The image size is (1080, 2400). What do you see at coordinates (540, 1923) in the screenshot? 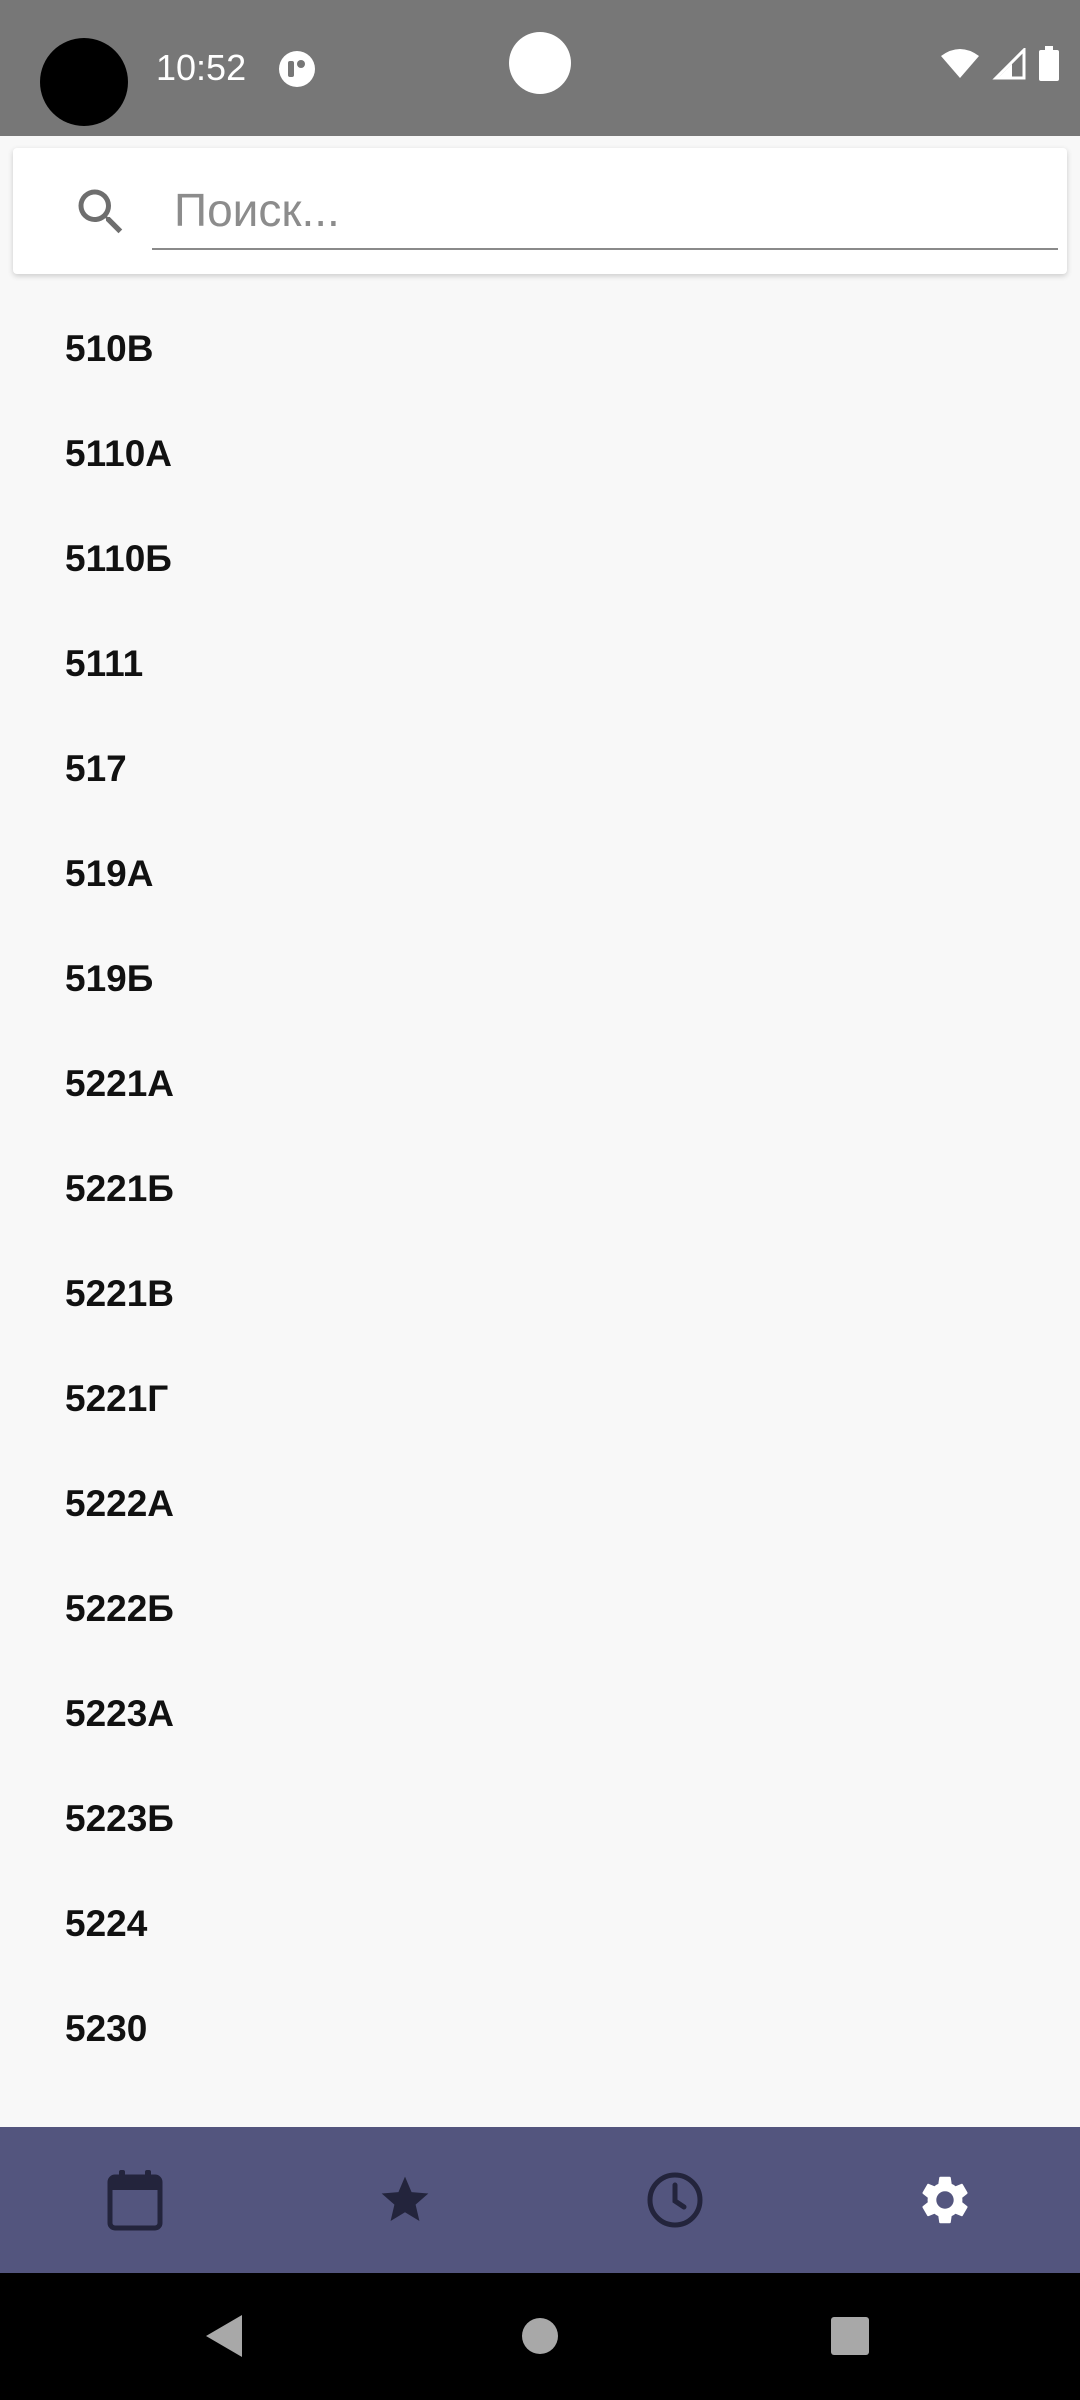
I see `list-item: 5224` at bounding box center [540, 1923].